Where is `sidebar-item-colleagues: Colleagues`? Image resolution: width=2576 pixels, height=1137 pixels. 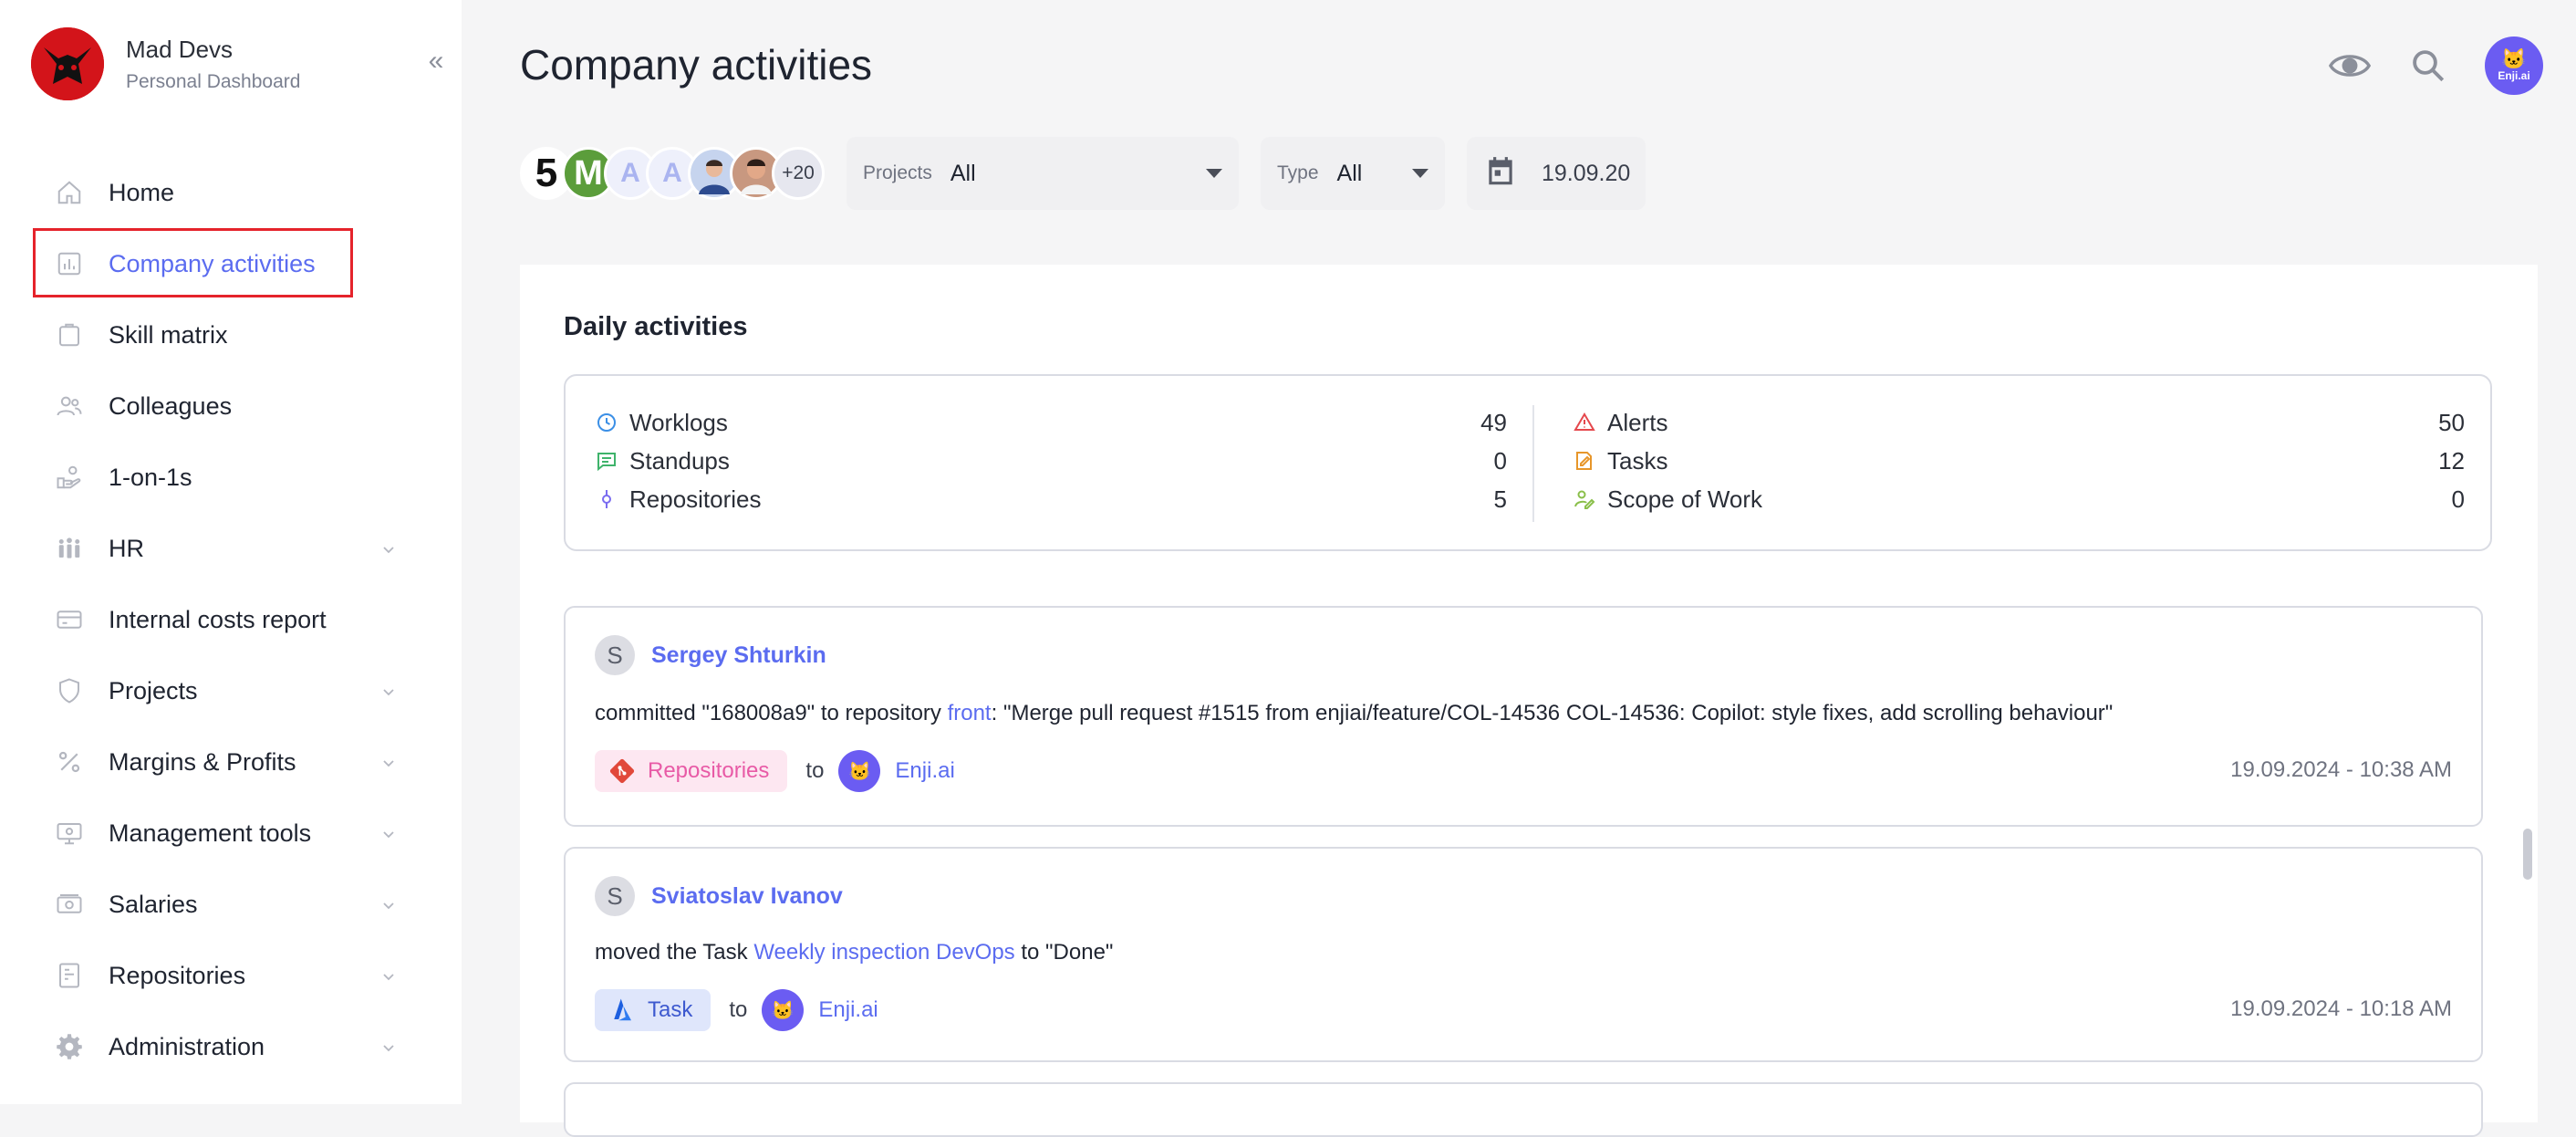 sidebar-item-colleagues: Colleagues is located at coordinates (215, 406).